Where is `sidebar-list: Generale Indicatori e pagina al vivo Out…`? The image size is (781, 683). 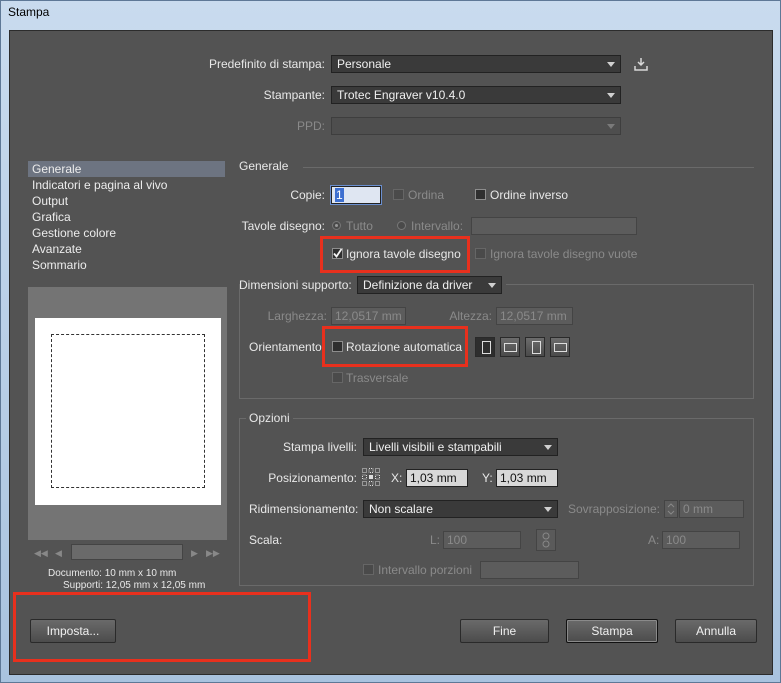 sidebar-list: Generale Indicatori e pagina al vivo Out… is located at coordinates (126, 217).